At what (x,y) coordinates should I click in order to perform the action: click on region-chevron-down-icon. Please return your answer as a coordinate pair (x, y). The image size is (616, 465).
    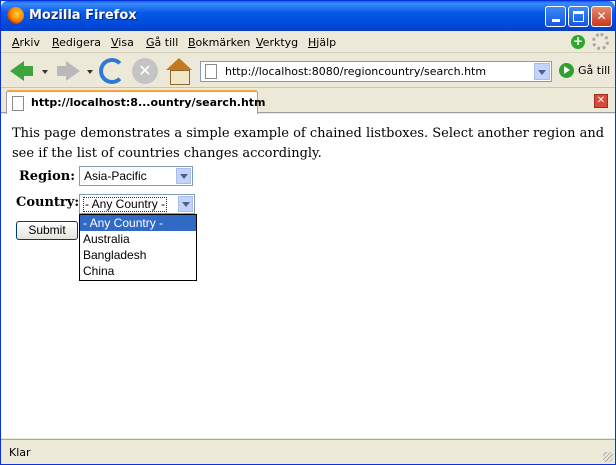
    Looking at the image, I should click on (183, 176).